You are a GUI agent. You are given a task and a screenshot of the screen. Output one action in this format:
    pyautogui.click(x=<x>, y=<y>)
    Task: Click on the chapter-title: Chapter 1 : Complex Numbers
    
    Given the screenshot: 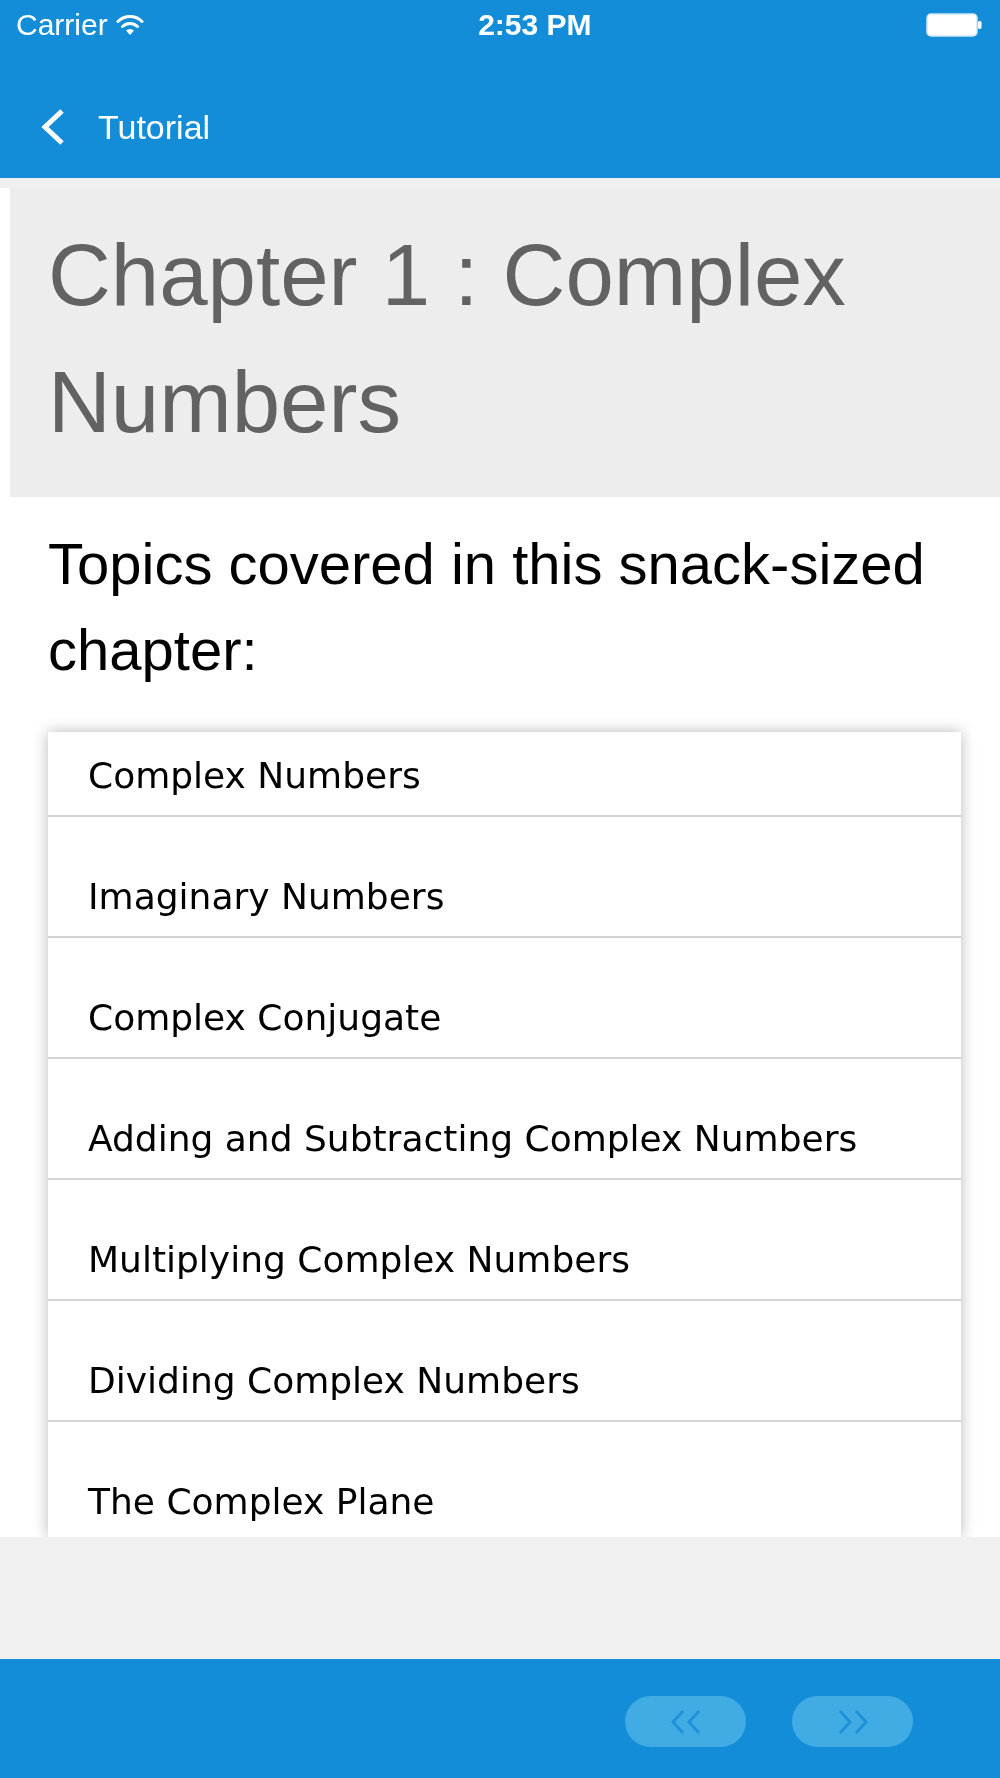 What is the action you would take?
    pyautogui.click(x=447, y=338)
    